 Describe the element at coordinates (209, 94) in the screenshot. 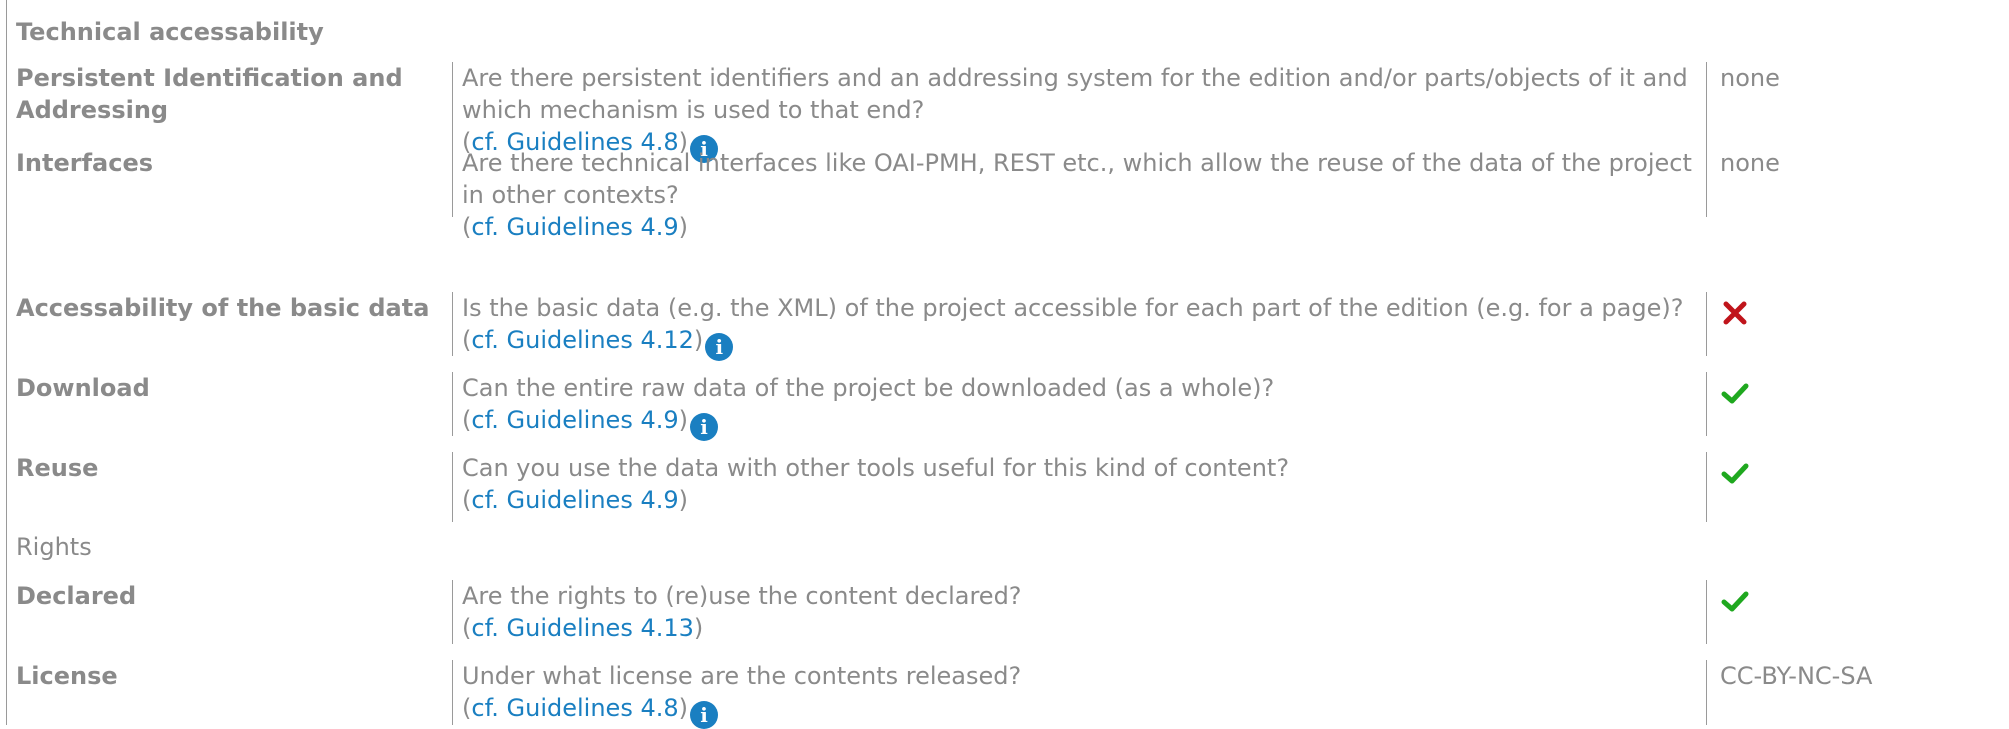

I see `criteria-label: Persistent Identification and Addressing` at that location.